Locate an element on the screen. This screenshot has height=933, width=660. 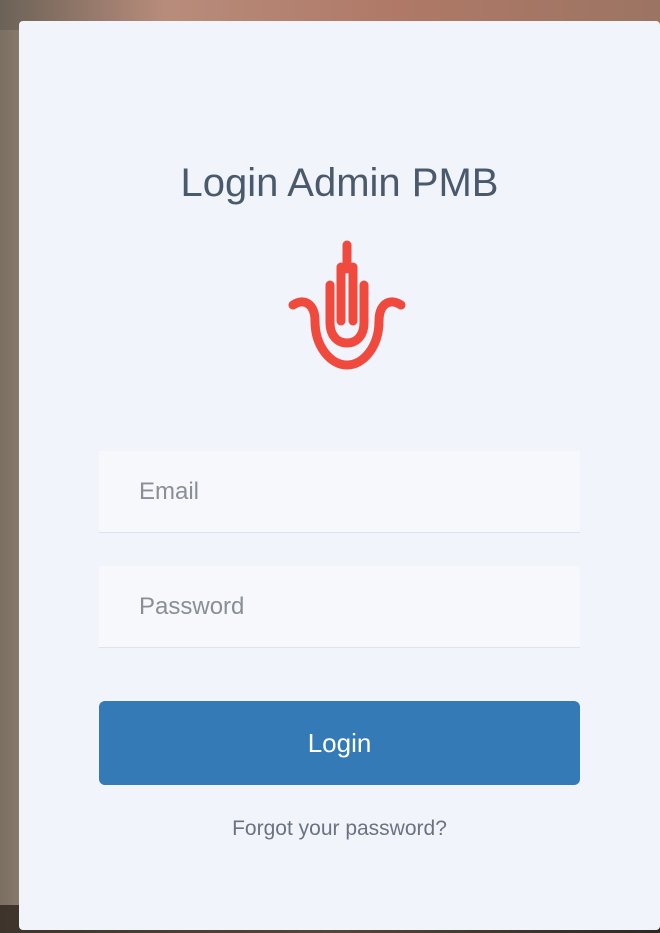
forgot-password-link: Forgot your password? is located at coordinates (339, 829).